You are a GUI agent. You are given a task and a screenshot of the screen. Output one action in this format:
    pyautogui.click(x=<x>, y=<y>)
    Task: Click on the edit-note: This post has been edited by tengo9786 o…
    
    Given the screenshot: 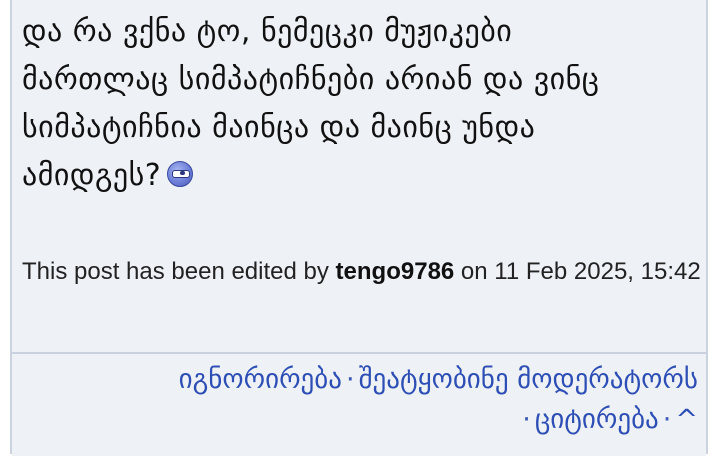 What is the action you would take?
    pyautogui.click(x=362, y=272)
    